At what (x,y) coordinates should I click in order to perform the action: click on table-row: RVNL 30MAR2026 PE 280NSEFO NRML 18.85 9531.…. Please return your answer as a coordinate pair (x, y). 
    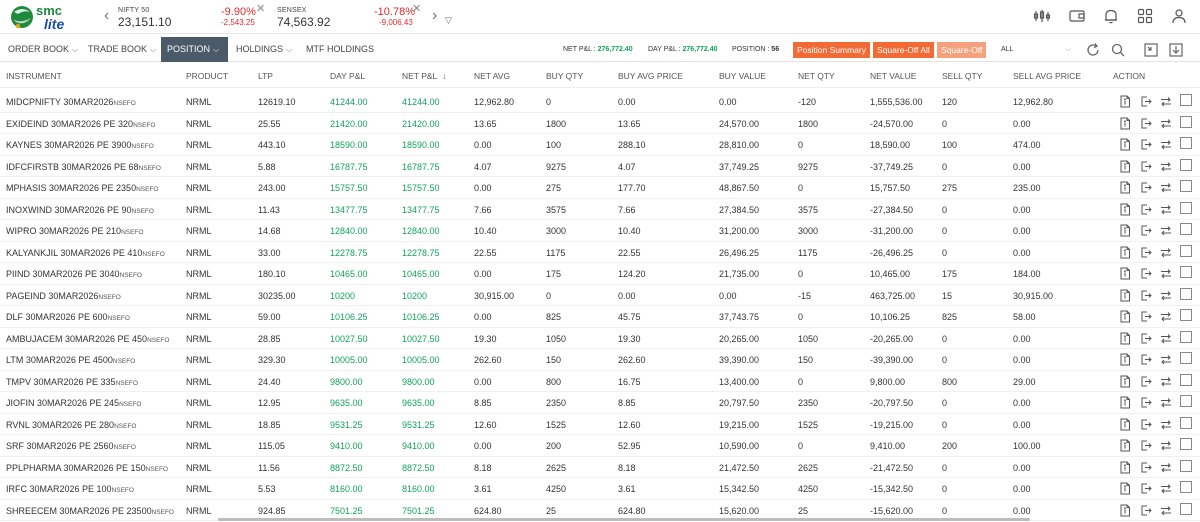
    Looking at the image, I should click on (600, 424).